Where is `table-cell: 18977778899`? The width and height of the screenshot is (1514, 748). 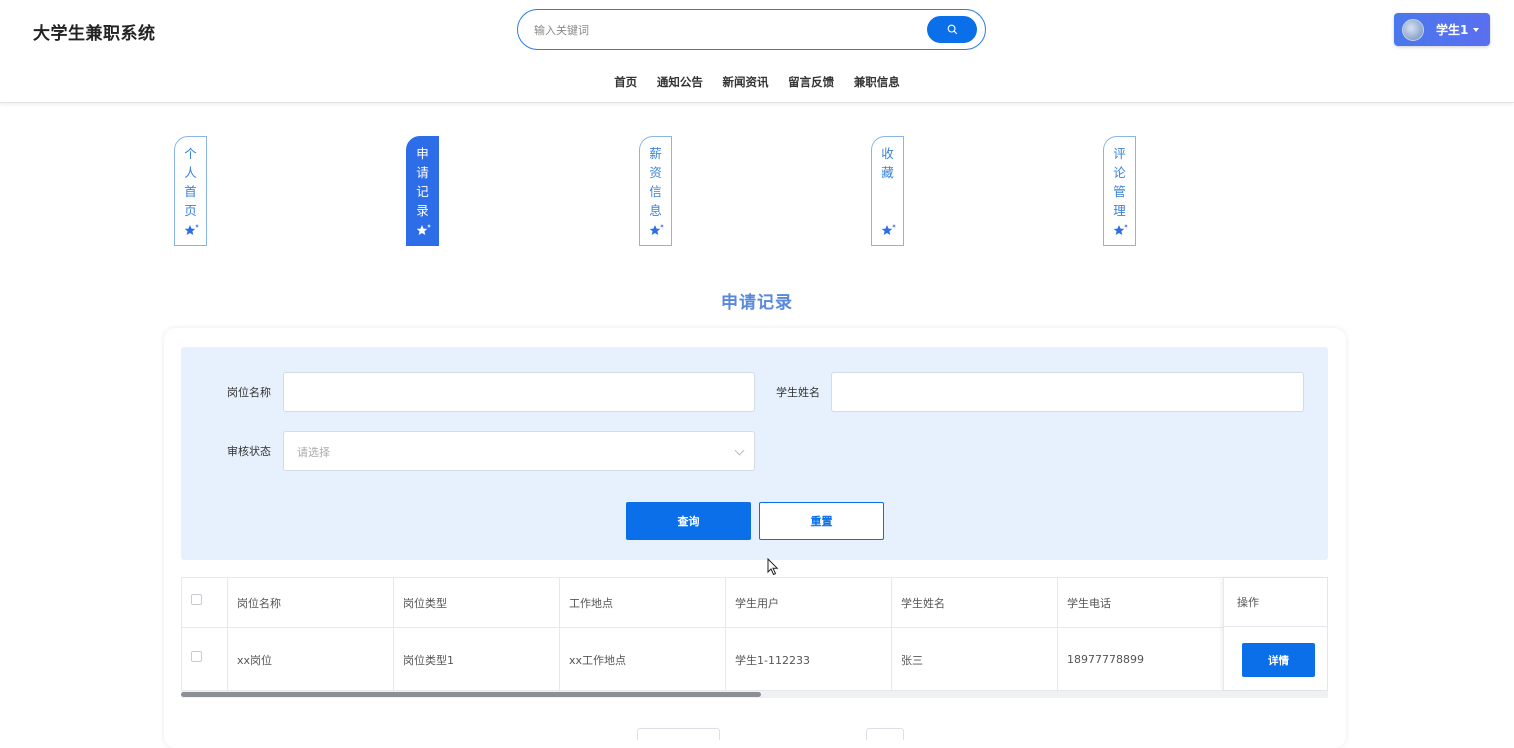 table-cell: 18977778899 is located at coordinates (1141, 659).